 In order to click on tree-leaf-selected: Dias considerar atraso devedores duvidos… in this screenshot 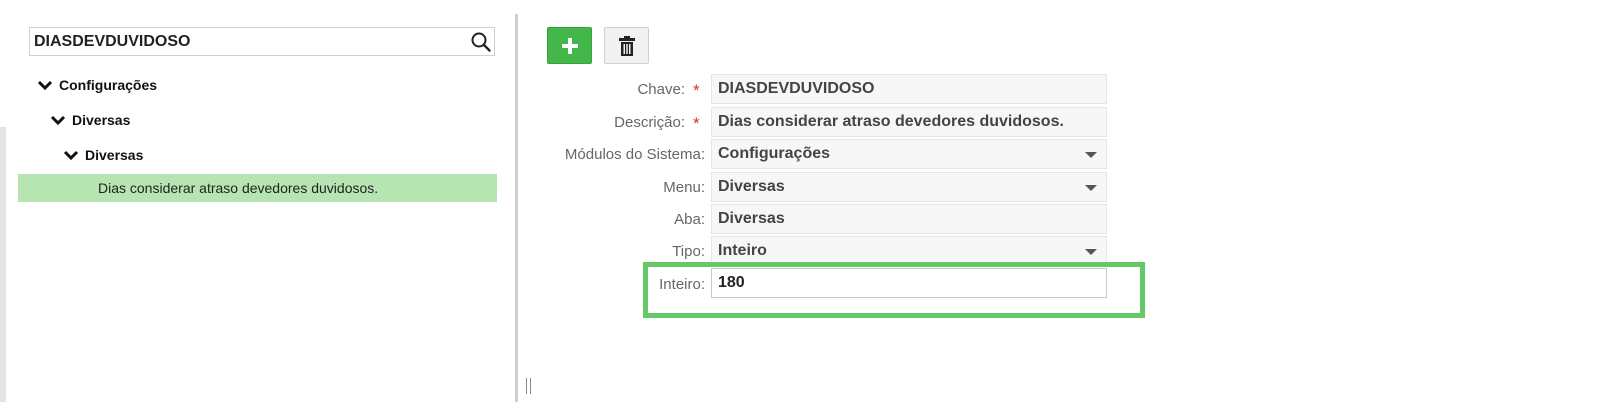, I will do `click(257, 188)`.